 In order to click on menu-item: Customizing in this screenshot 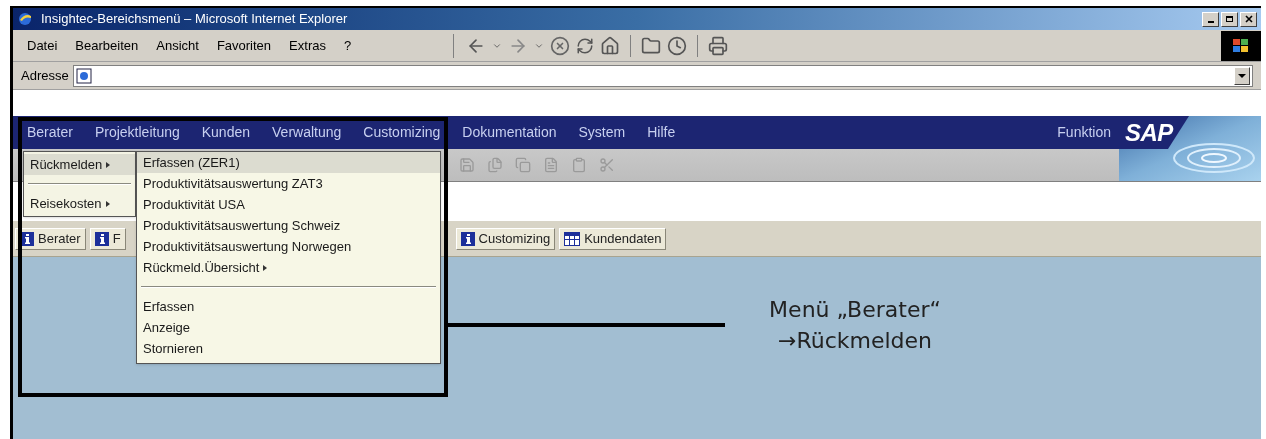, I will do `click(402, 132)`.